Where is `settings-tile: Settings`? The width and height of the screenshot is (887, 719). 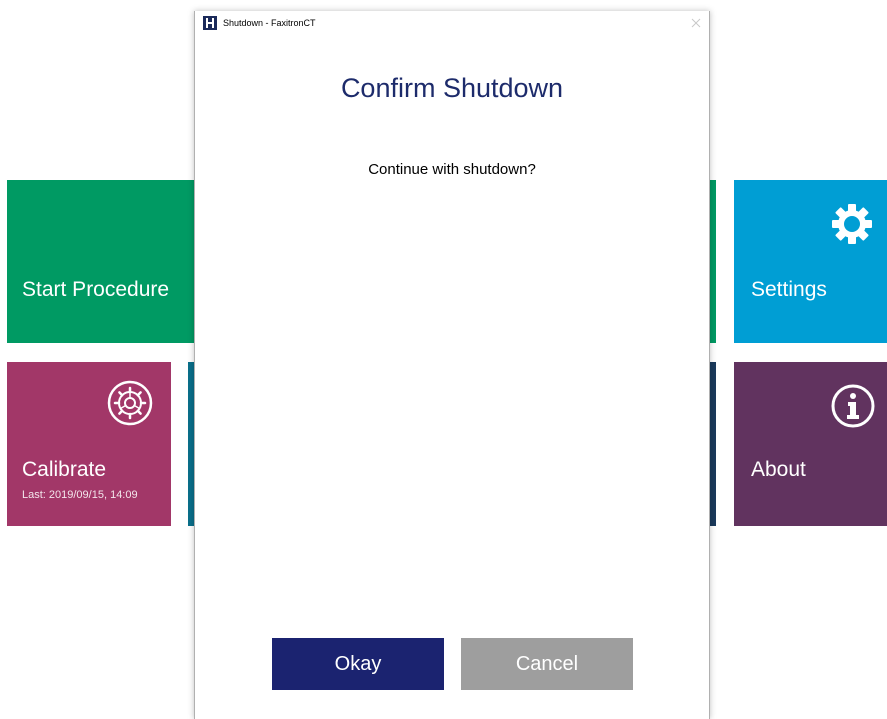 settings-tile: Settings is located at coordinates (810, 261).